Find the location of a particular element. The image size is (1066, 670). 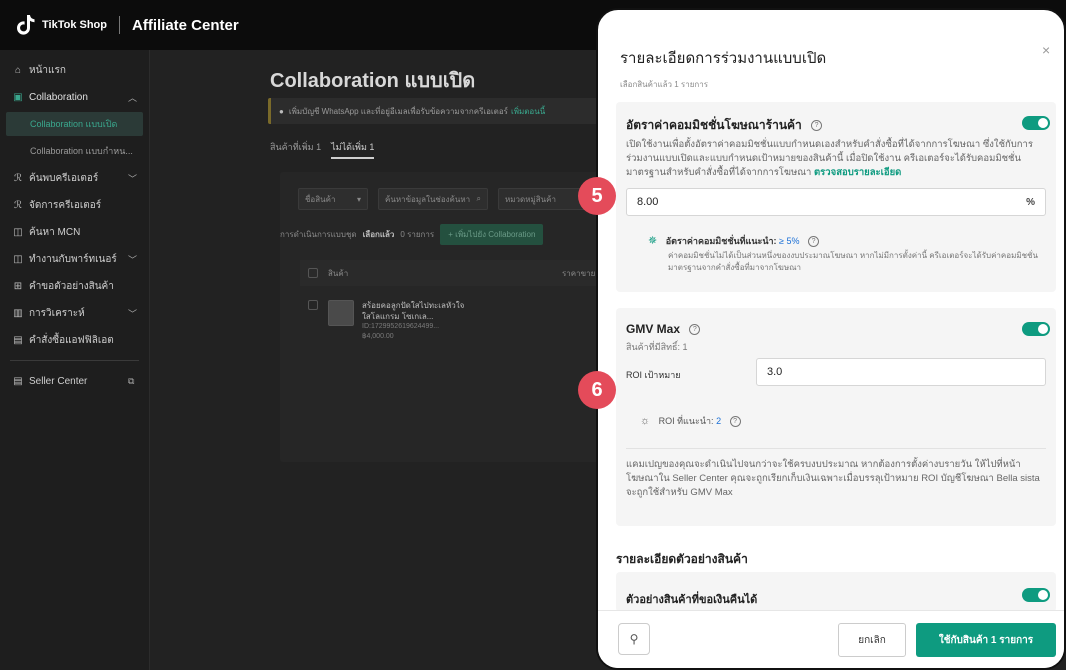

sidebar-item-sample-requests: ⊞ คำขอตัวอย่างสินค้า is located at coordinates (74, 286).